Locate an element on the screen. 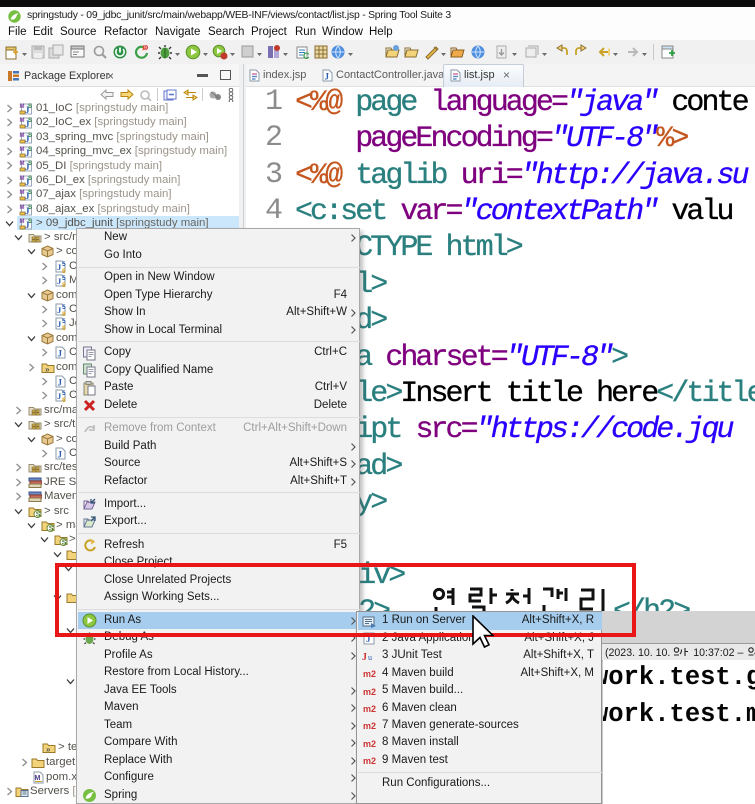 Image resolution: width=755 pixels, height=804 pixels. svg-text: 9 is located at coordinates (145, 49).